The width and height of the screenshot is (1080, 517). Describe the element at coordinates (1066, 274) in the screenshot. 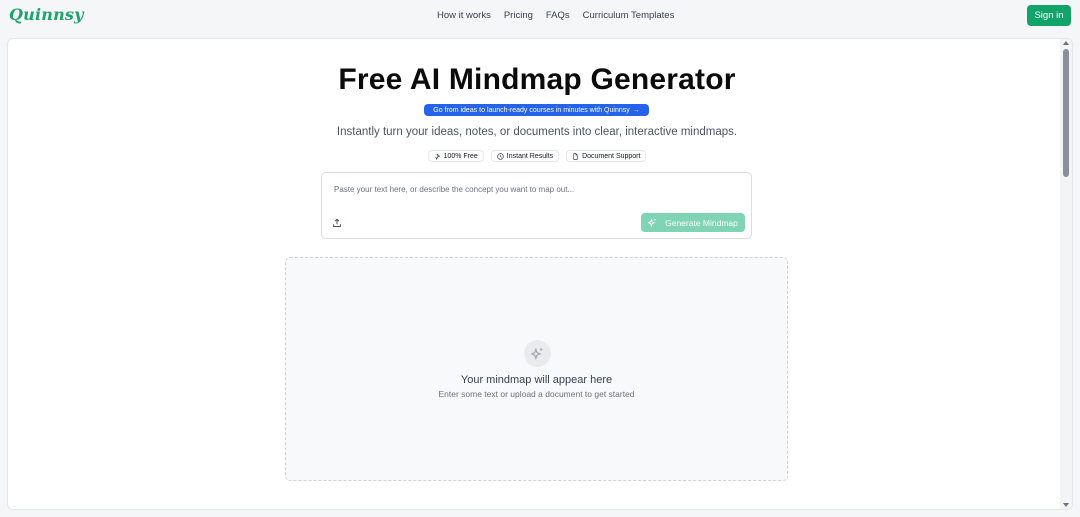

I see `vertical-scrollbar` at that location.